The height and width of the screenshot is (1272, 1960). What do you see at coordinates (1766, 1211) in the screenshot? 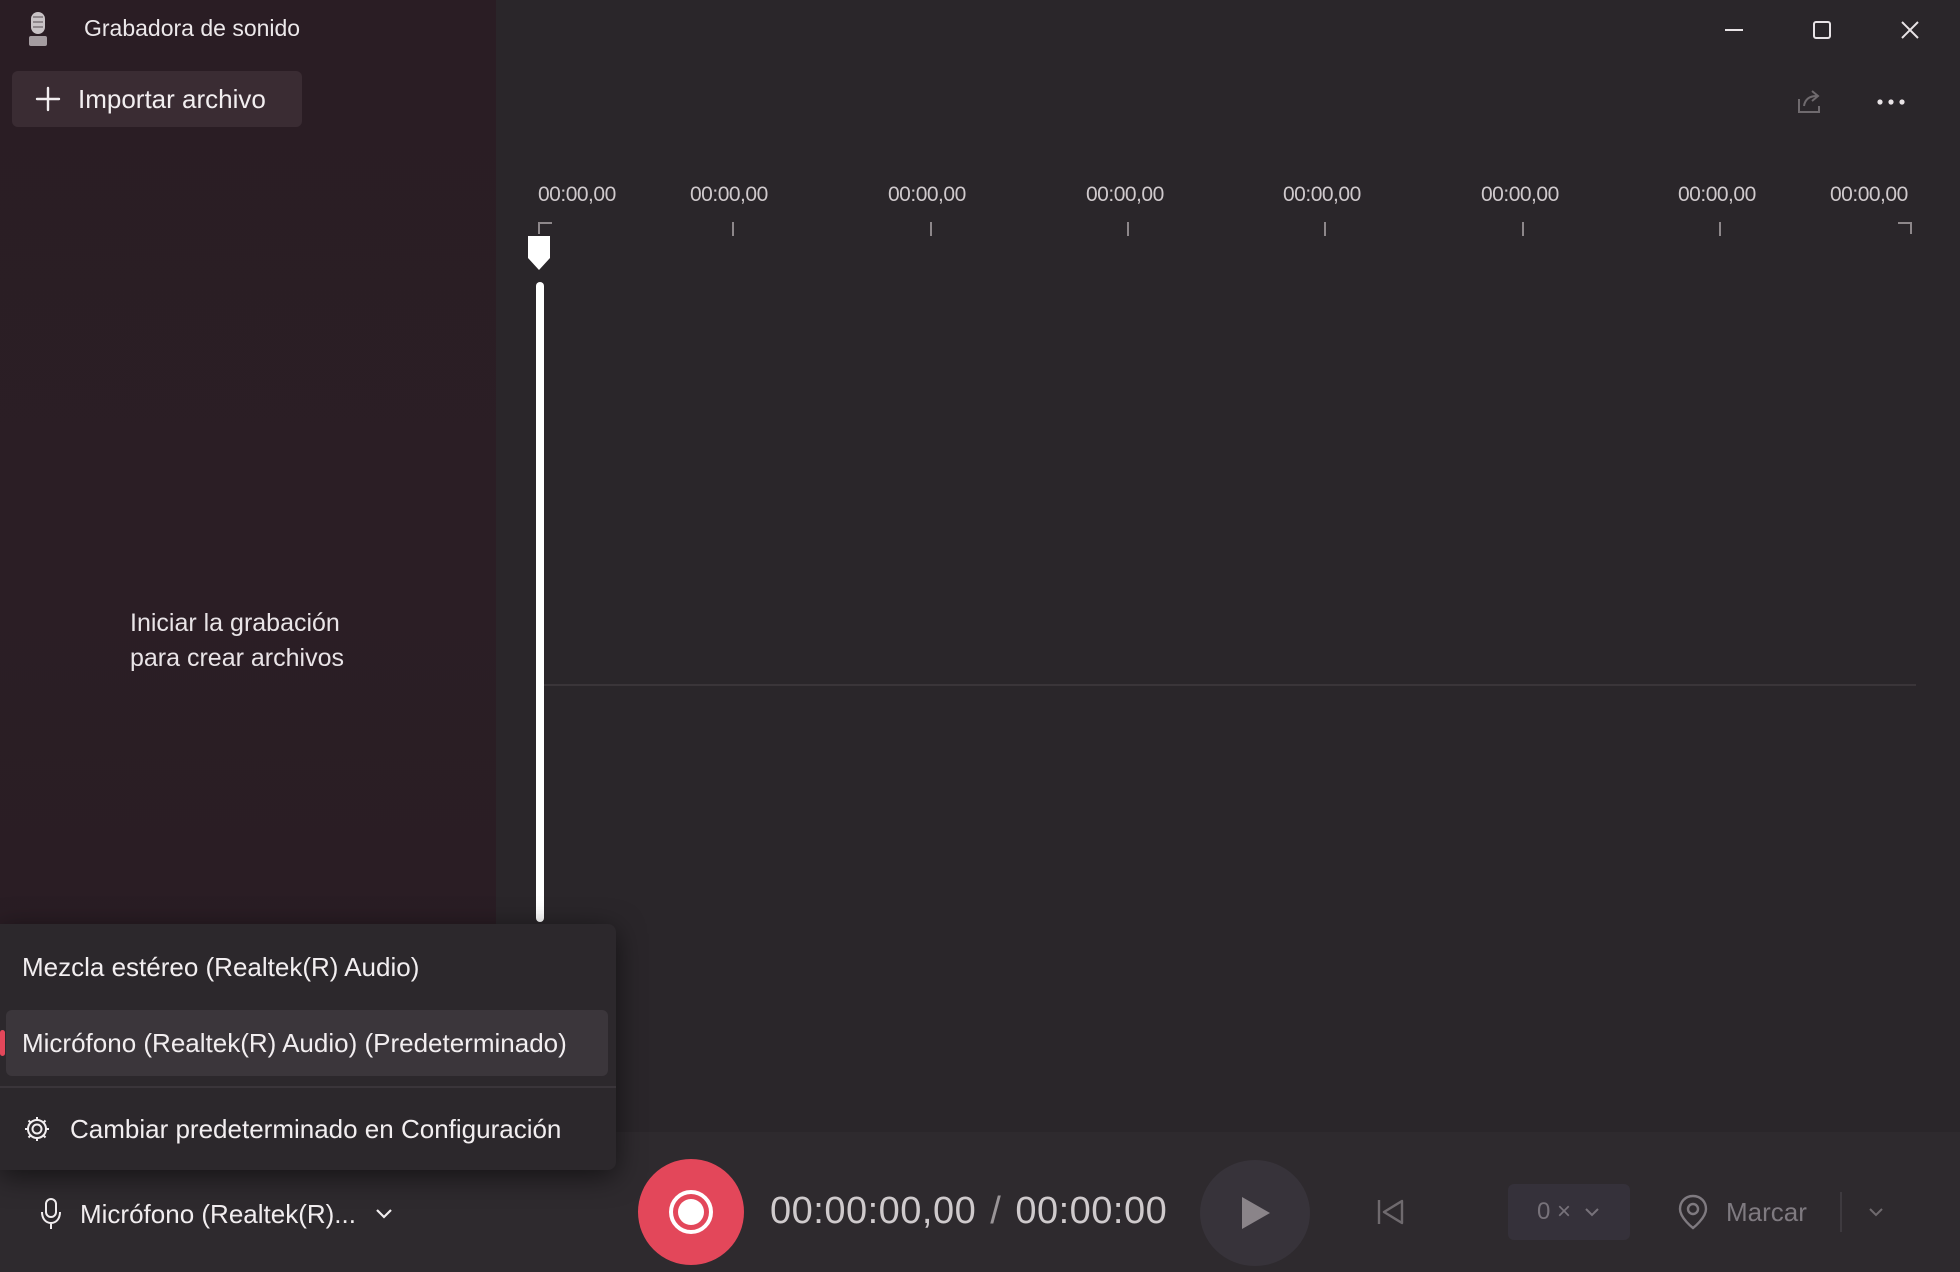
I see `add-marker-label: Marcar` at bounding box center [1766, 1211].